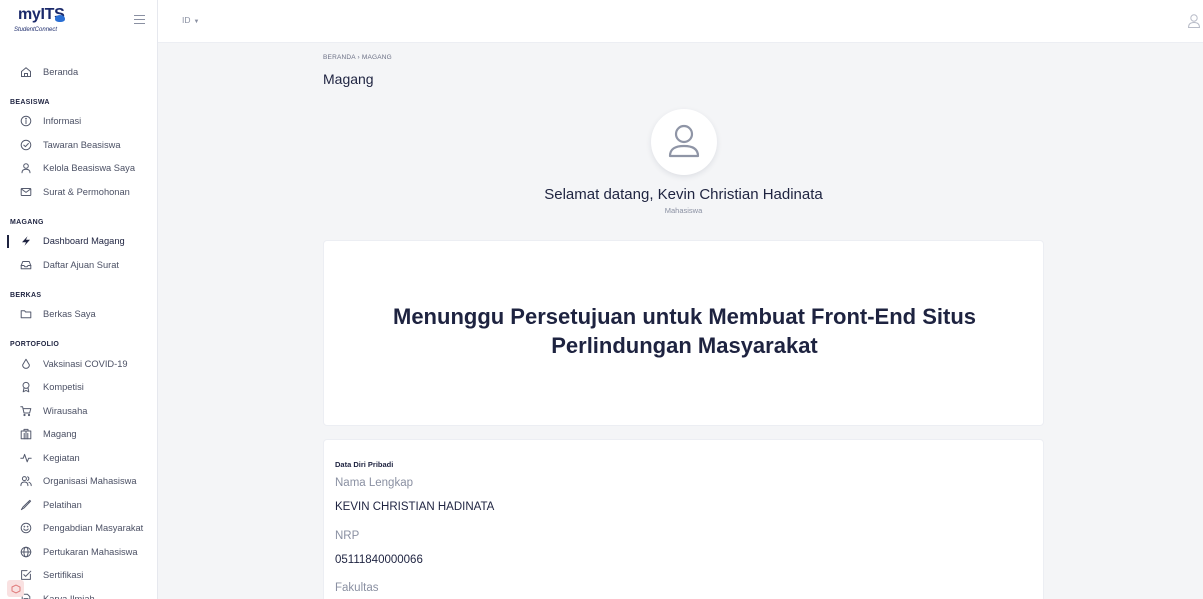 This screenshot has height=599, width=1203. Describe the element at coordinates (374, 483) in the screenshot. I see `field-label-full-name: Nama Lengkap` at that location.